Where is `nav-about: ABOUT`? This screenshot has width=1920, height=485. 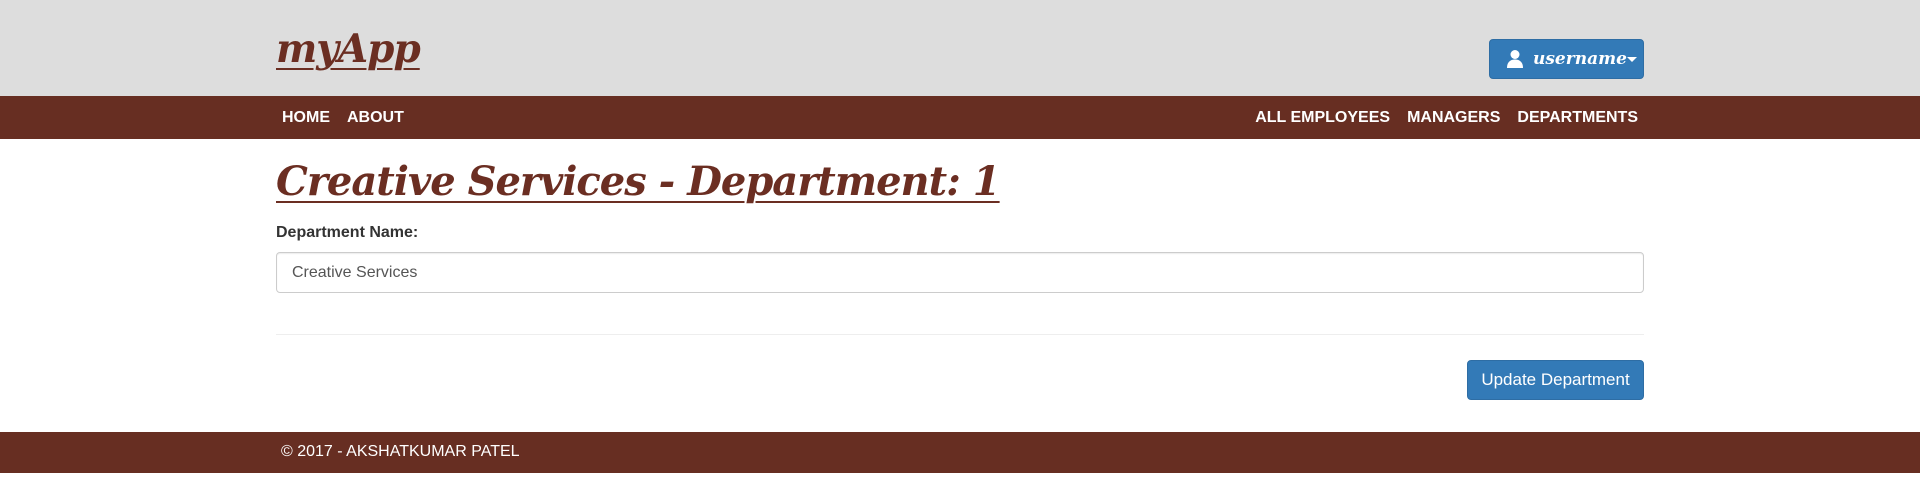
nav-about: ABOUT is located at coordinates (375, 118).